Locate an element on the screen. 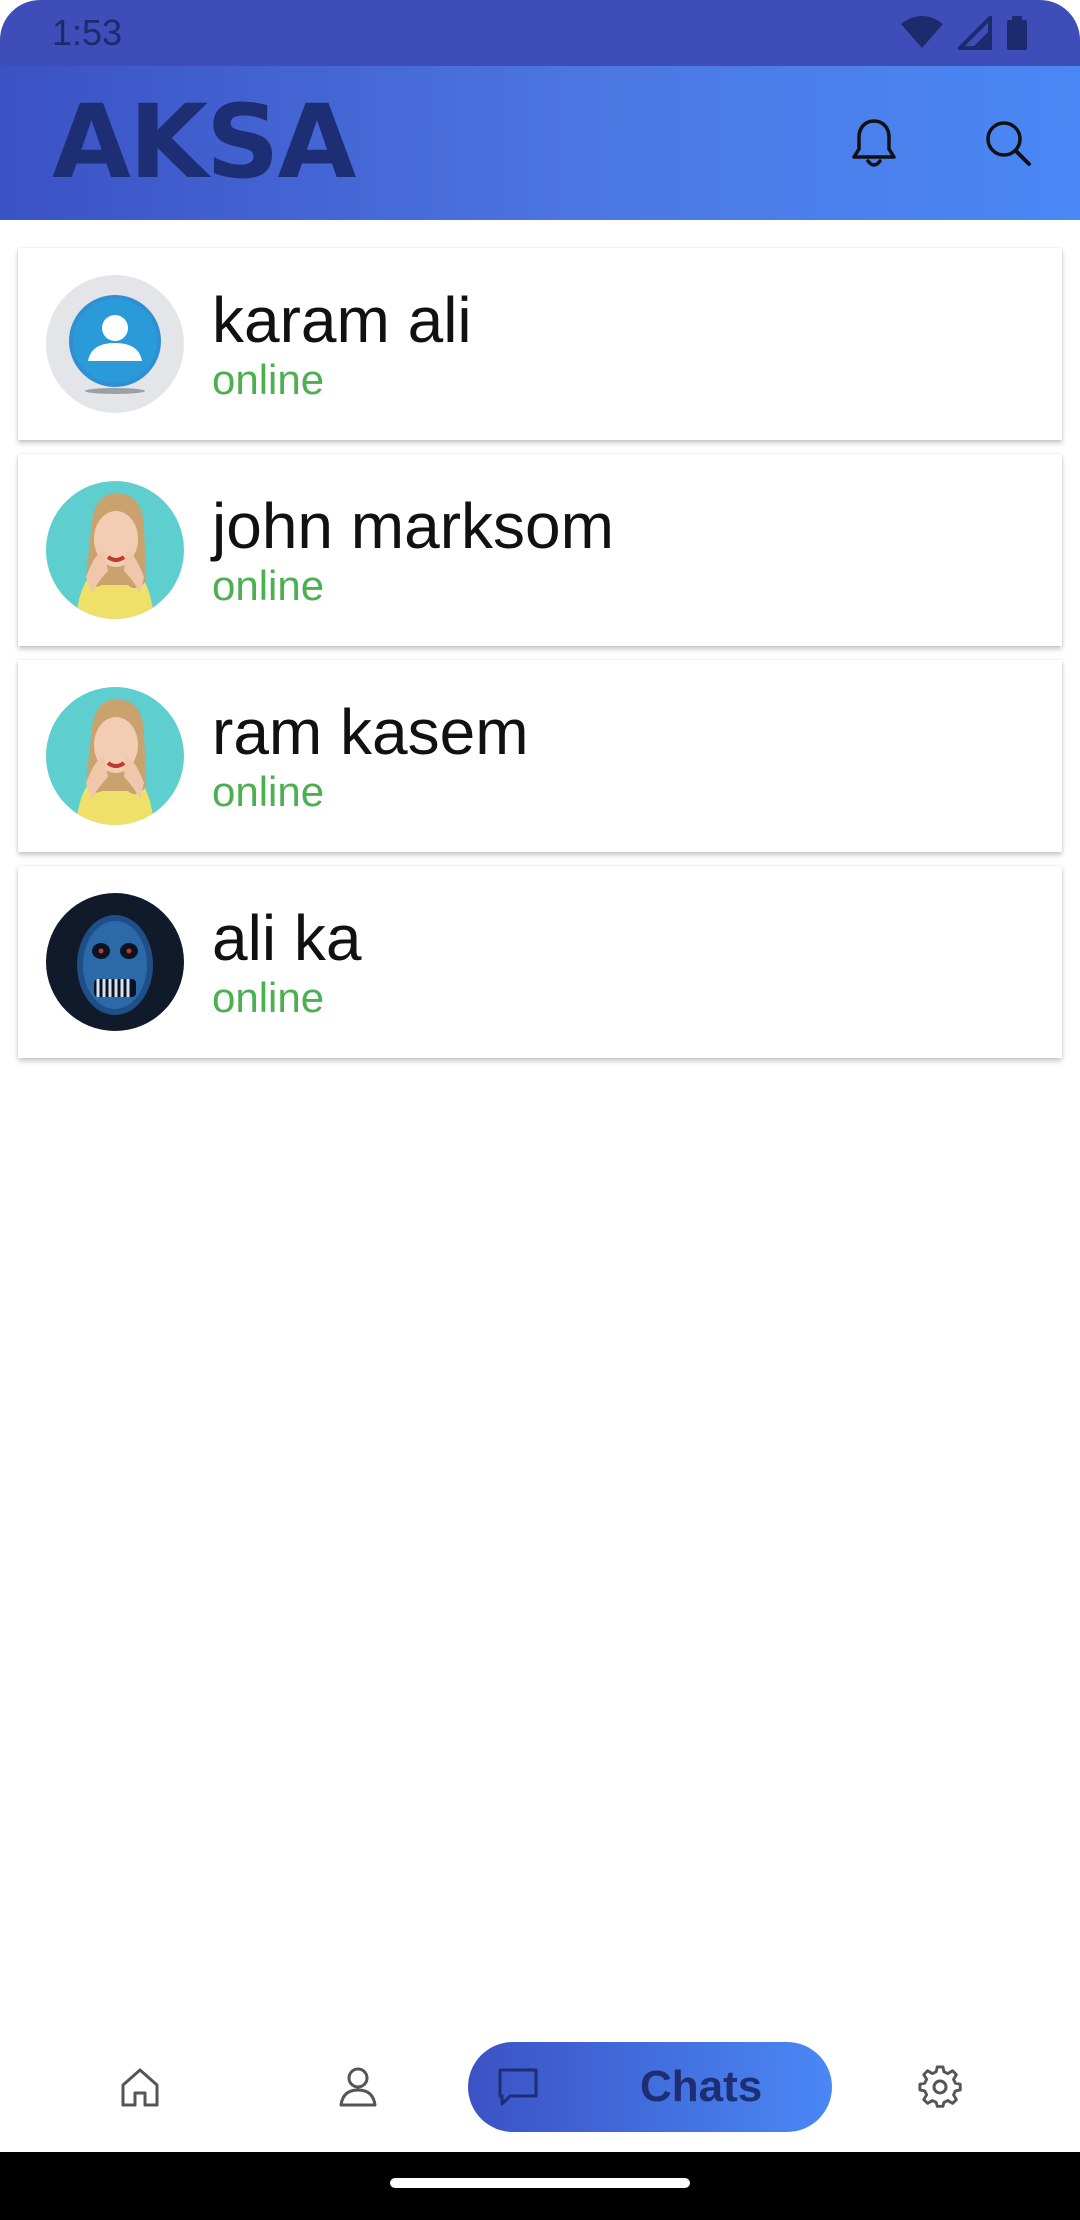 The image size is (1080, 2220). bell-icon is located at coordinates (874, 143).